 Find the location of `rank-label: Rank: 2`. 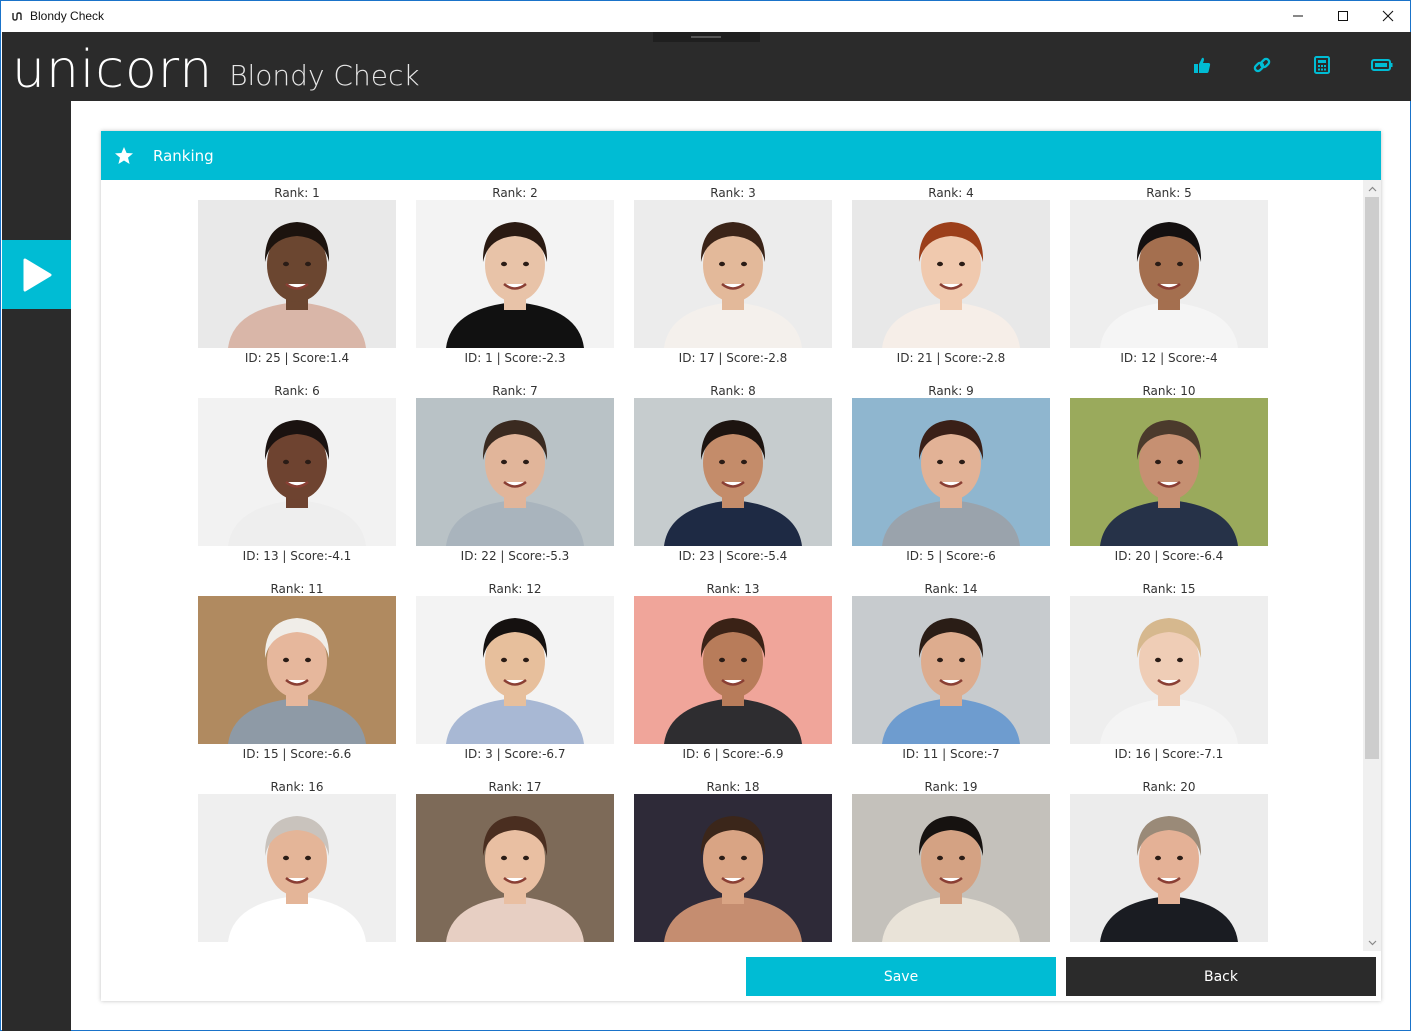

rank-label: Rank: 2 is located at coordinates (515, 193).